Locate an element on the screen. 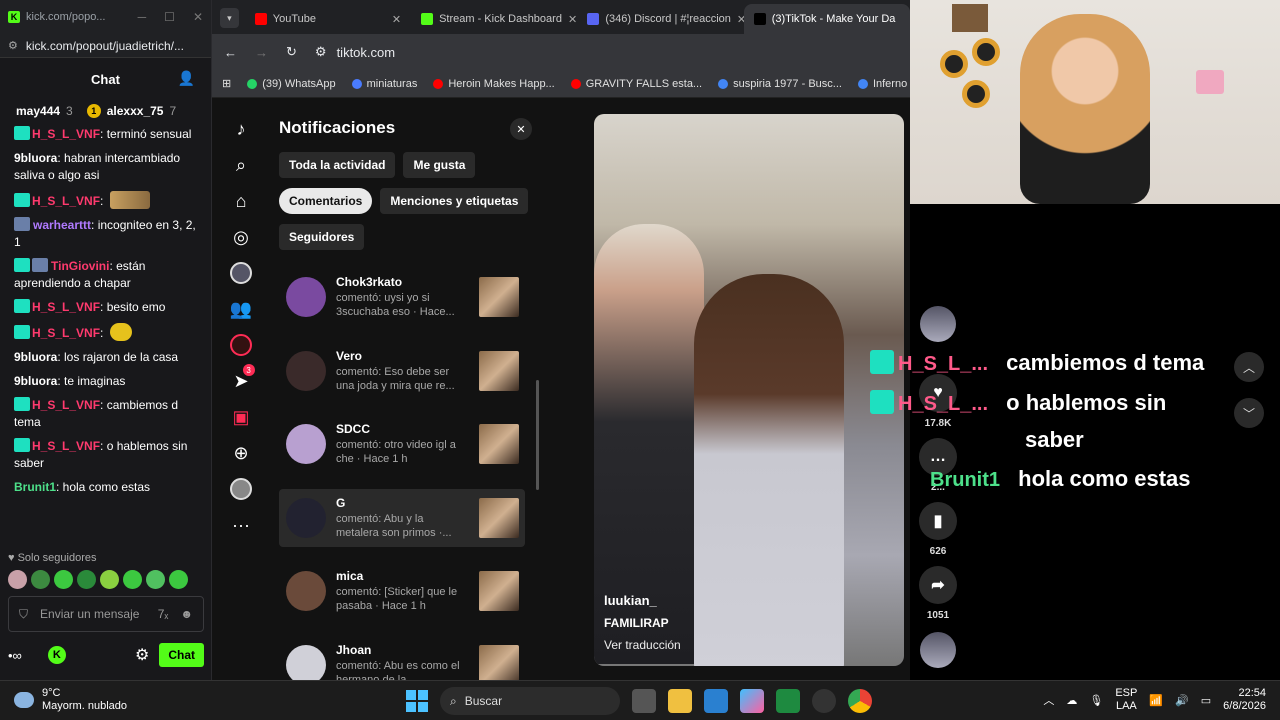 The width and height of the screenshot is (1280, 720). battery-icon: ▭ is located at coordinates (1206, 700).